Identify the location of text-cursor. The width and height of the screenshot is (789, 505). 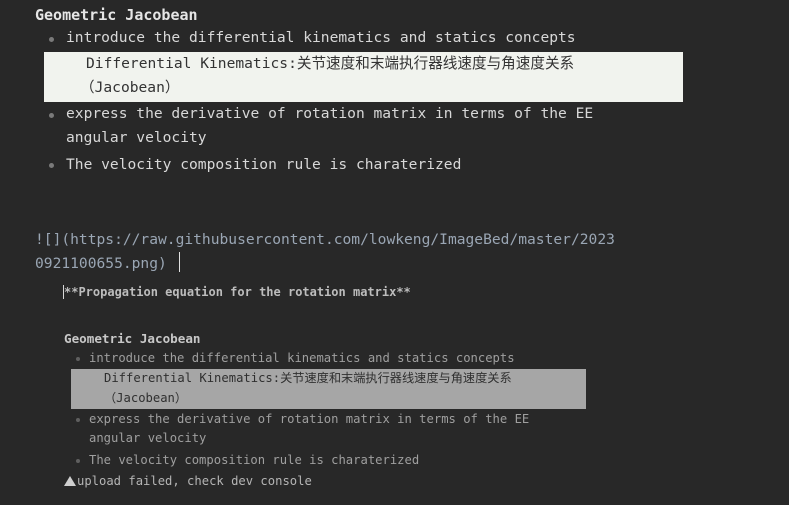
(179, 262).